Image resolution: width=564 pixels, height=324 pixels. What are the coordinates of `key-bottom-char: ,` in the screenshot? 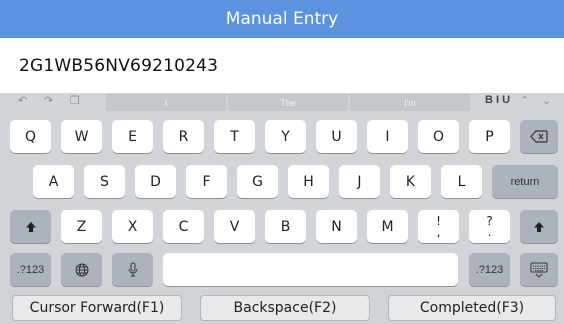 It's located at (438, 231).